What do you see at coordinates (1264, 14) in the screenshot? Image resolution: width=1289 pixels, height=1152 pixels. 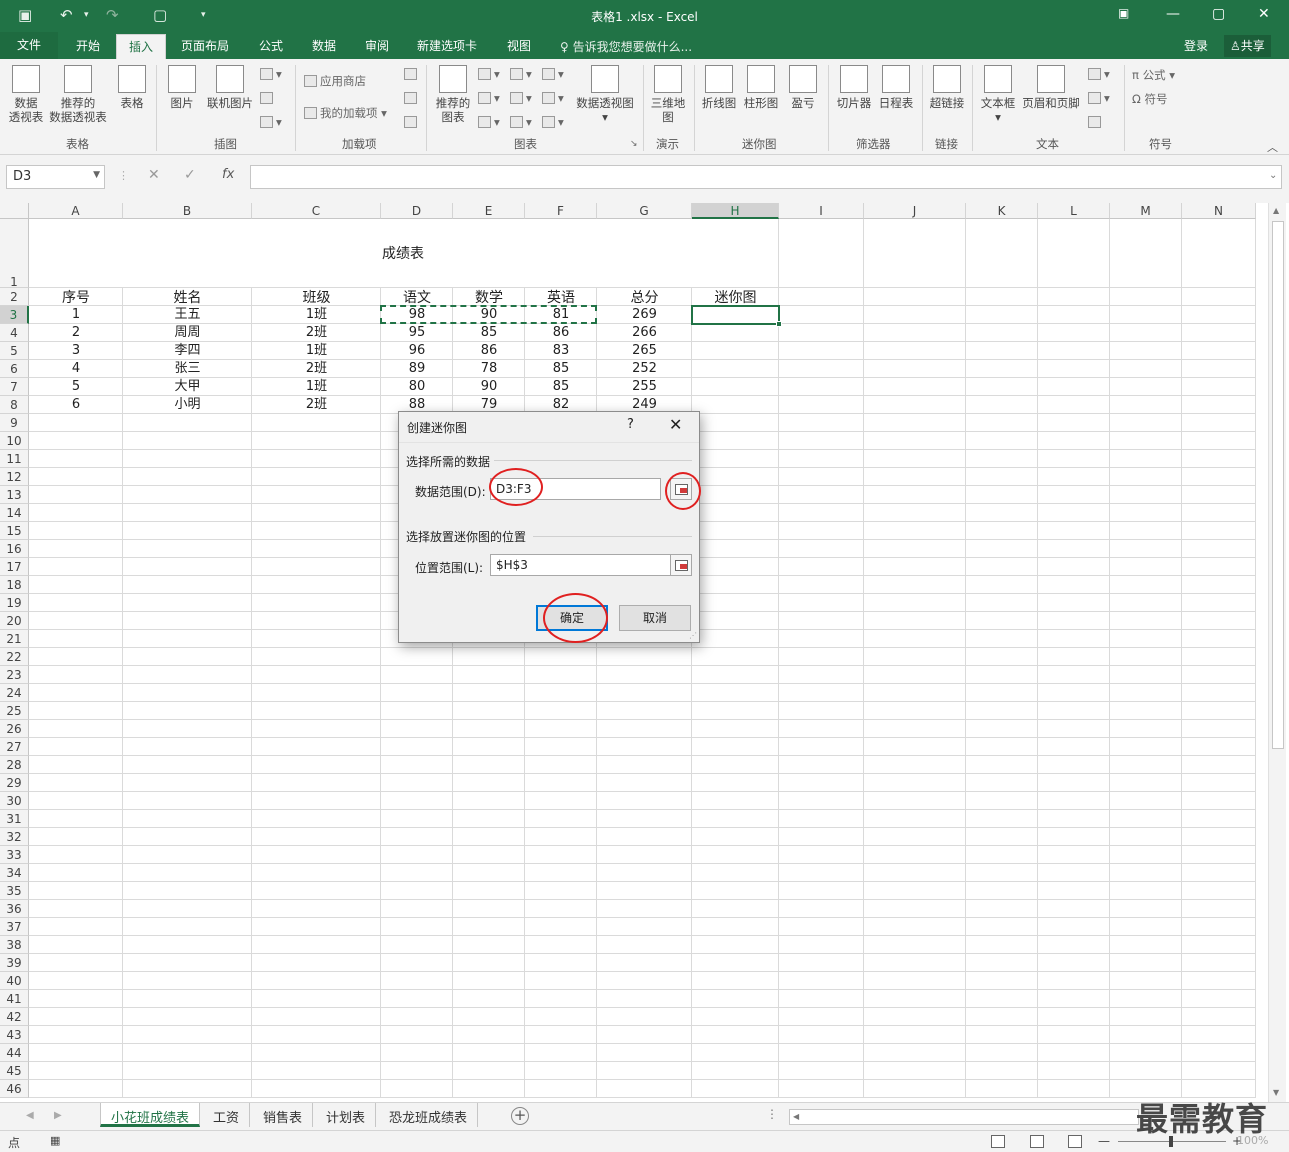 I see `close-icon: ✕` at bounding box center [1264, 14].